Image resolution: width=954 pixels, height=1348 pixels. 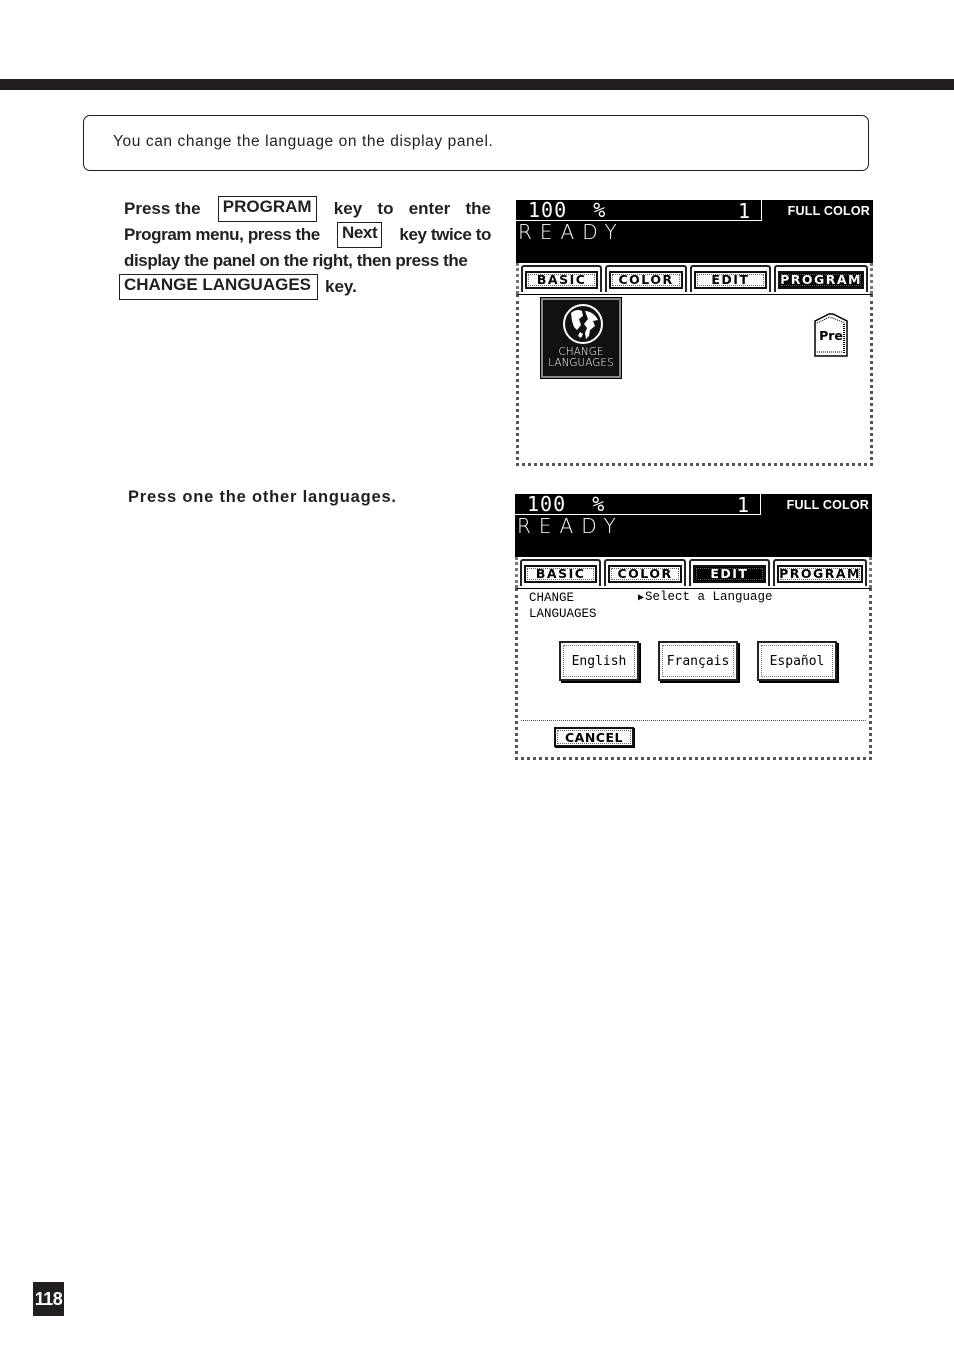 I want to click on text: Program menu, press the, so click(x=222, y=234).